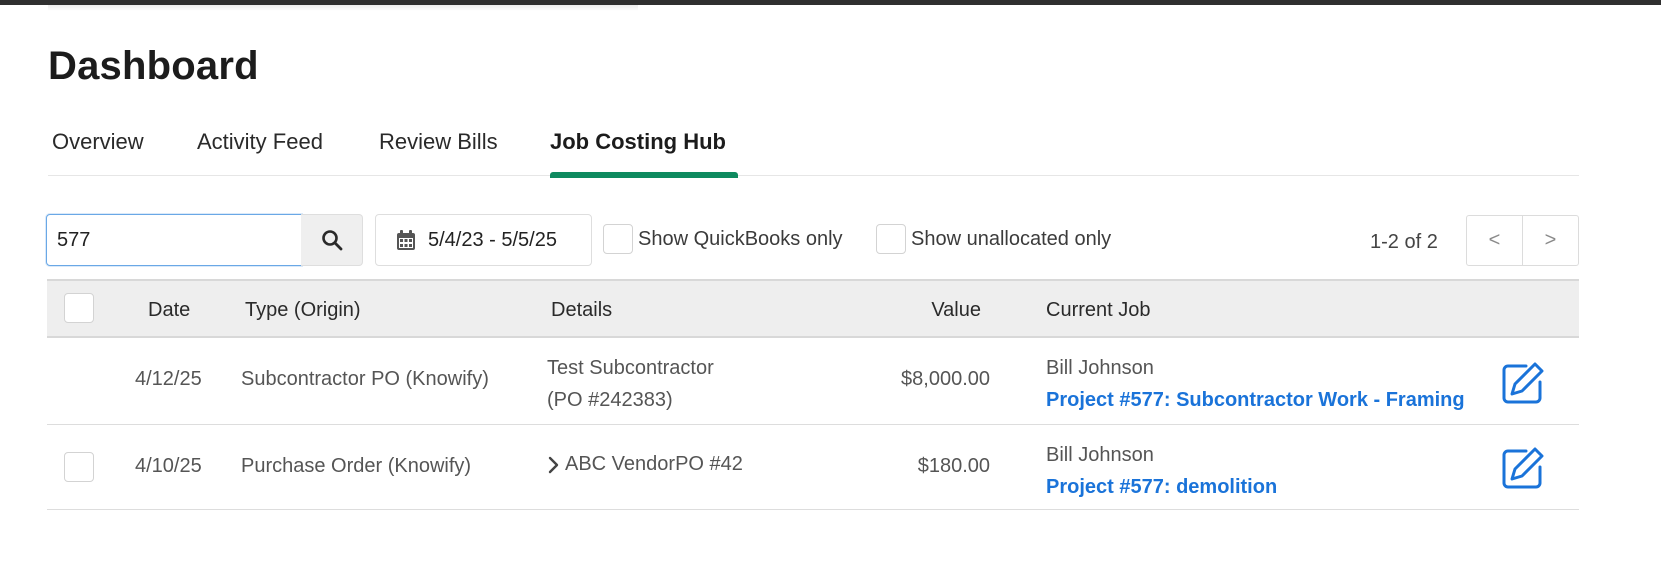 The image size is (1661, 582). Describe the element at coordinates (1550, 240) in the screenshot. I see `next-page-button: >` at that location.